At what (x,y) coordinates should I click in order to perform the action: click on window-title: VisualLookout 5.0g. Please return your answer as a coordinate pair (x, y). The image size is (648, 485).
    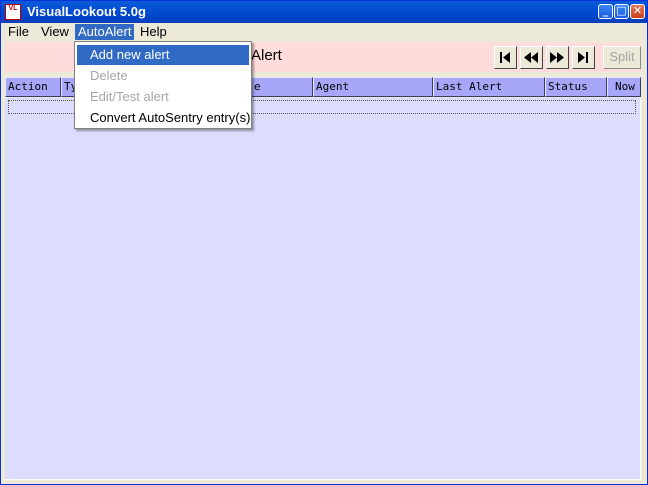
    Looking at the image, I should click on (86, 11).